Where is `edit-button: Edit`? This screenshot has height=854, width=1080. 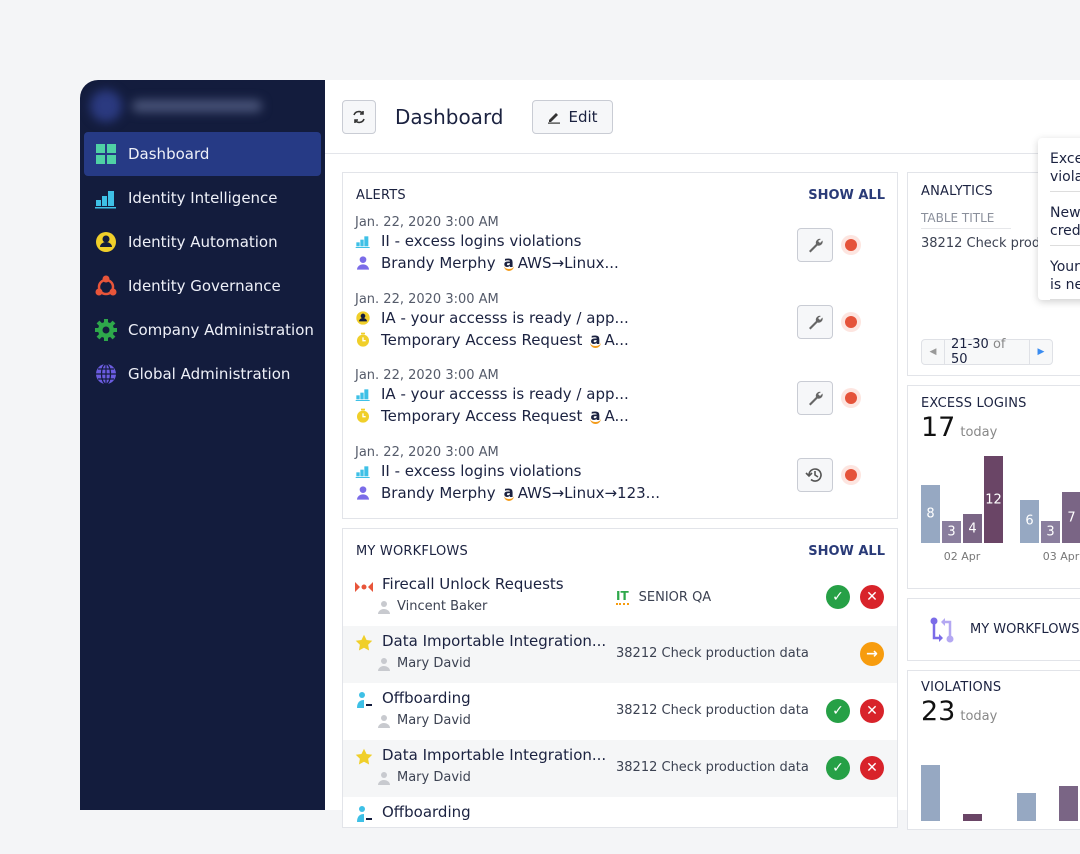
edit-button: Edit is located at coordinates (572, 116).